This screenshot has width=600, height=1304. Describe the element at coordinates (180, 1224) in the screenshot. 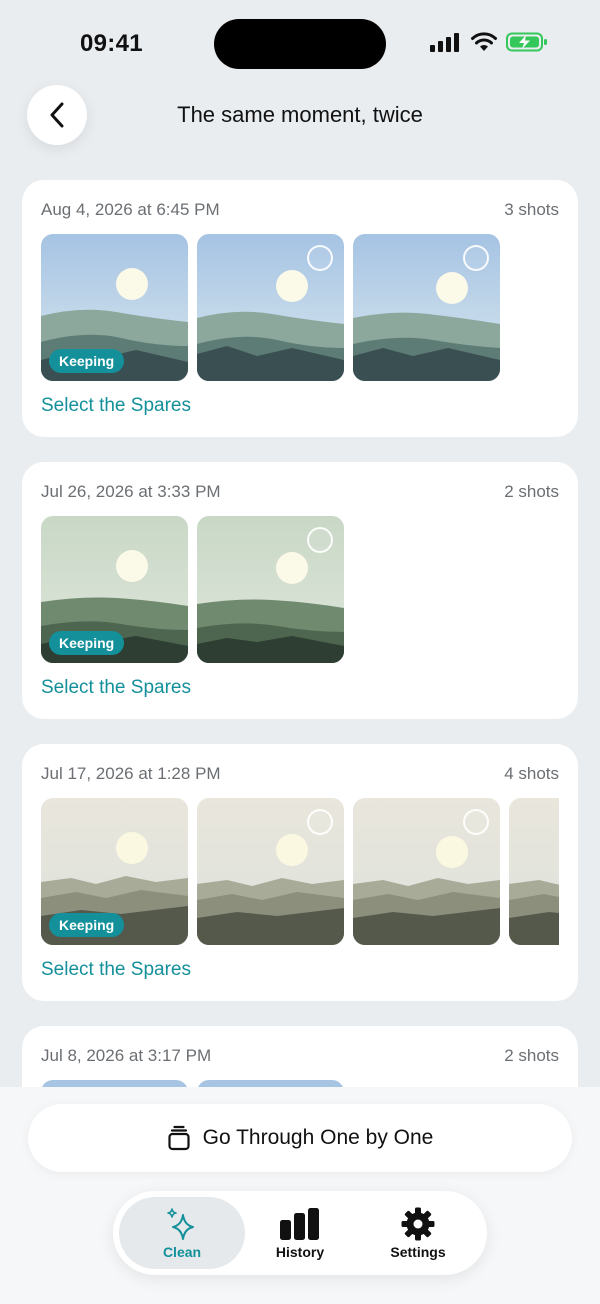

I see `sparkles-icon` at that location.